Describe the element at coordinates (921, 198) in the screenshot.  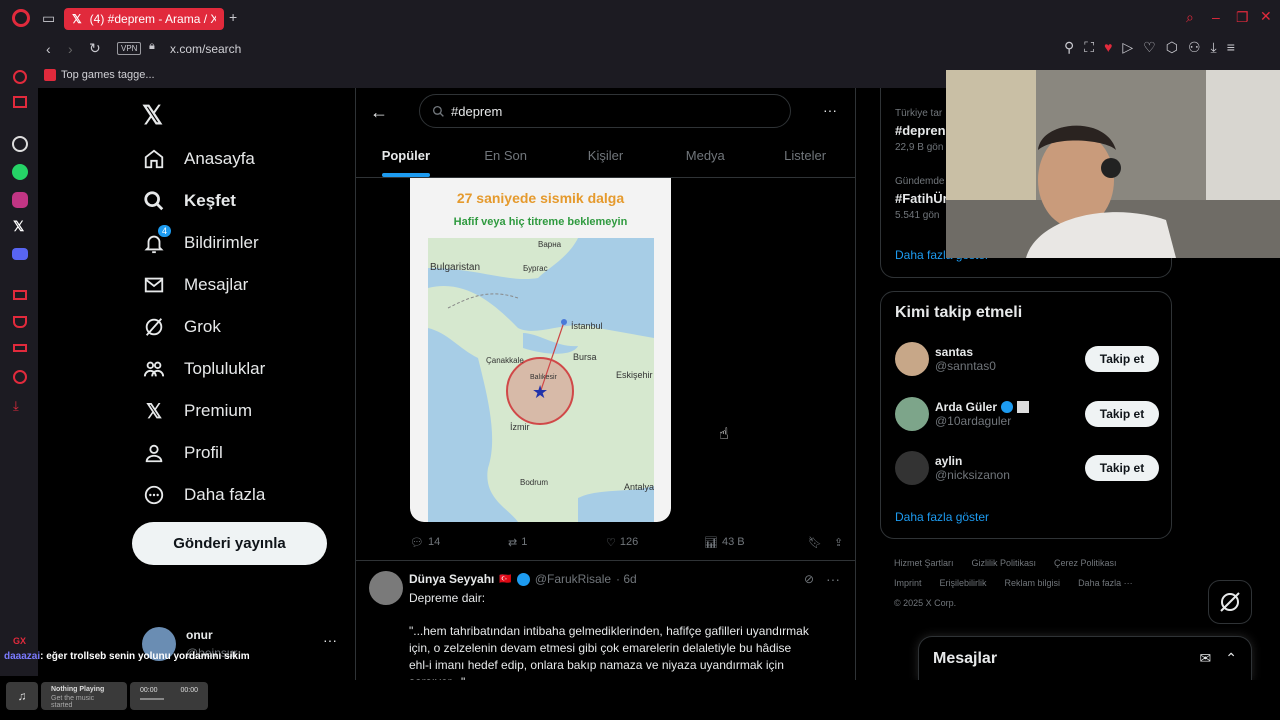
I see `trend-title: #FatihÜr` at that location.